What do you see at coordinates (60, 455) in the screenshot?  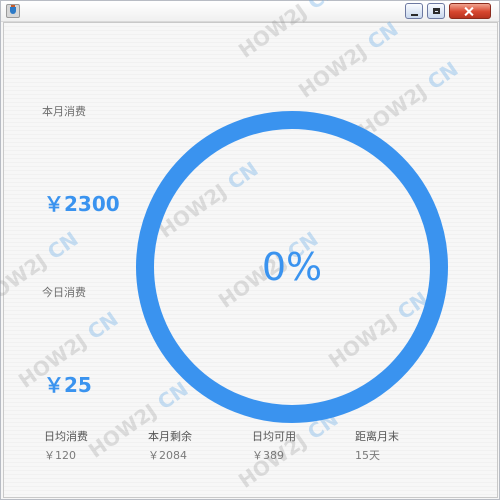 I see `daily-avg-value: ￥120` at bounding box center [60, 455].